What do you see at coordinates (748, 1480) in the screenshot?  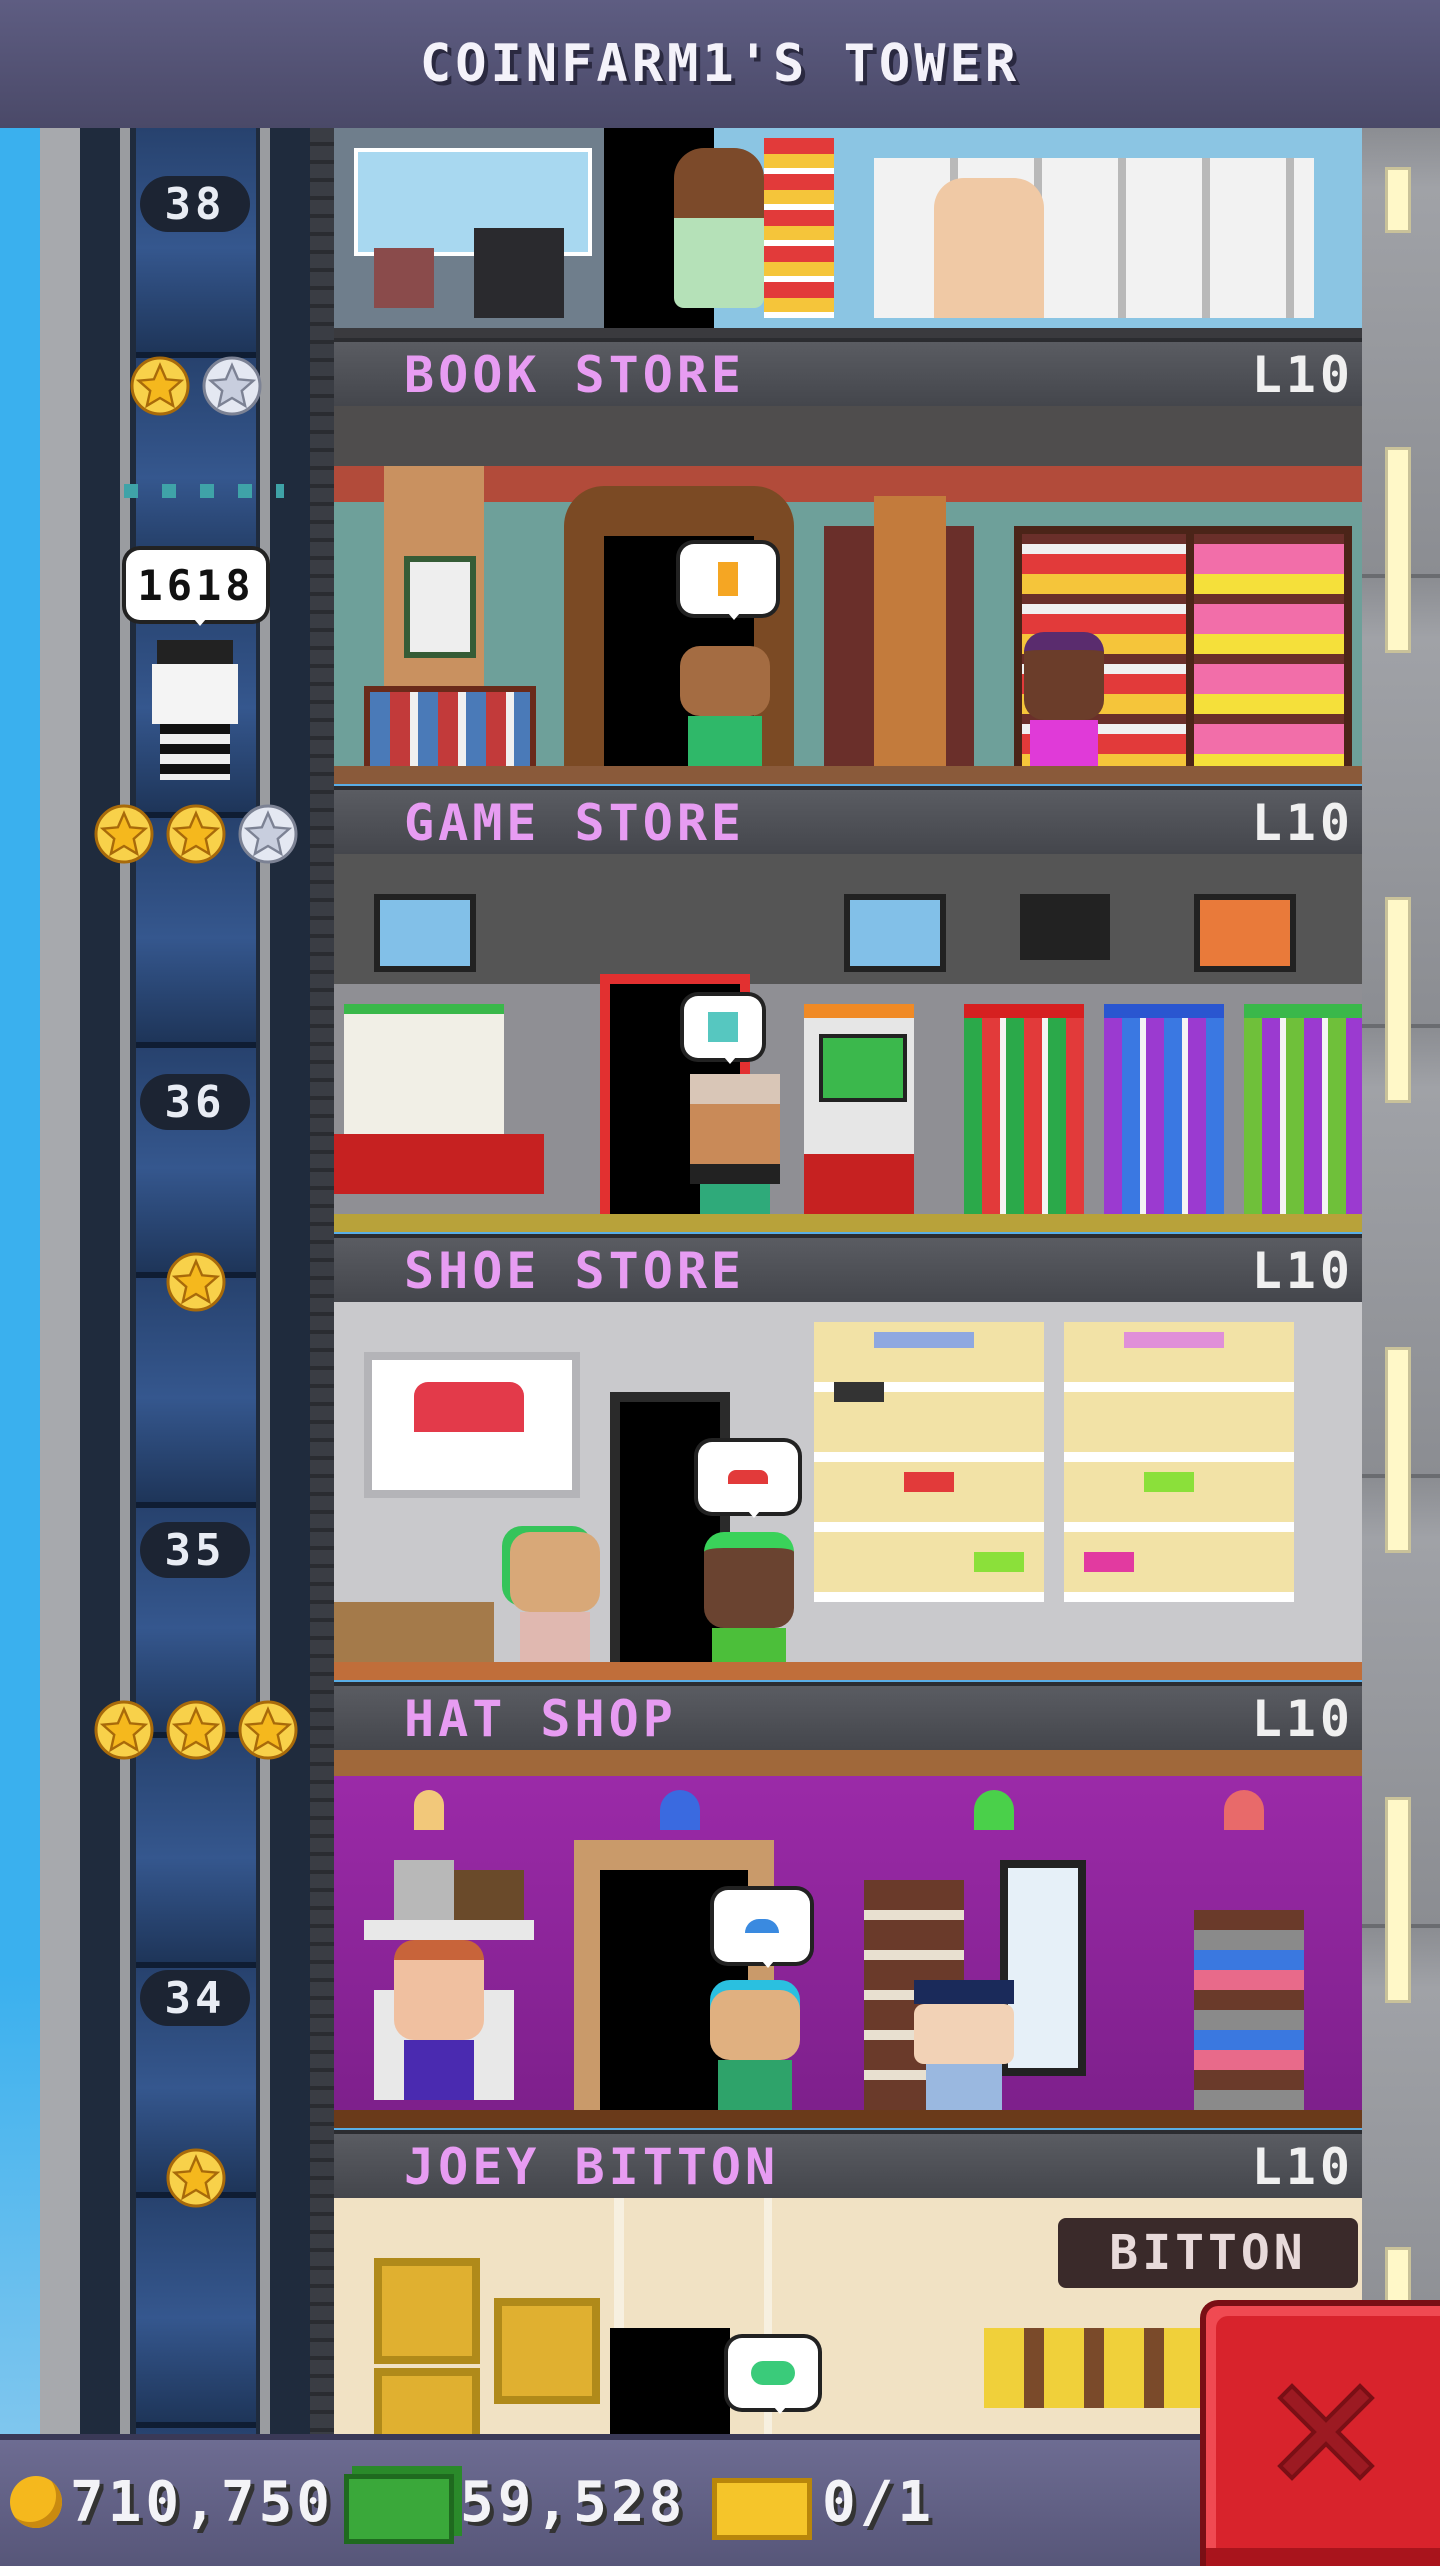 I see `shoe-store-request-bubble` at bounding box center [748, 1480].